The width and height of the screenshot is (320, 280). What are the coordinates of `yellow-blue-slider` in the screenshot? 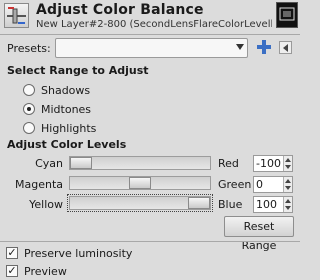 It's located at (140, 203).